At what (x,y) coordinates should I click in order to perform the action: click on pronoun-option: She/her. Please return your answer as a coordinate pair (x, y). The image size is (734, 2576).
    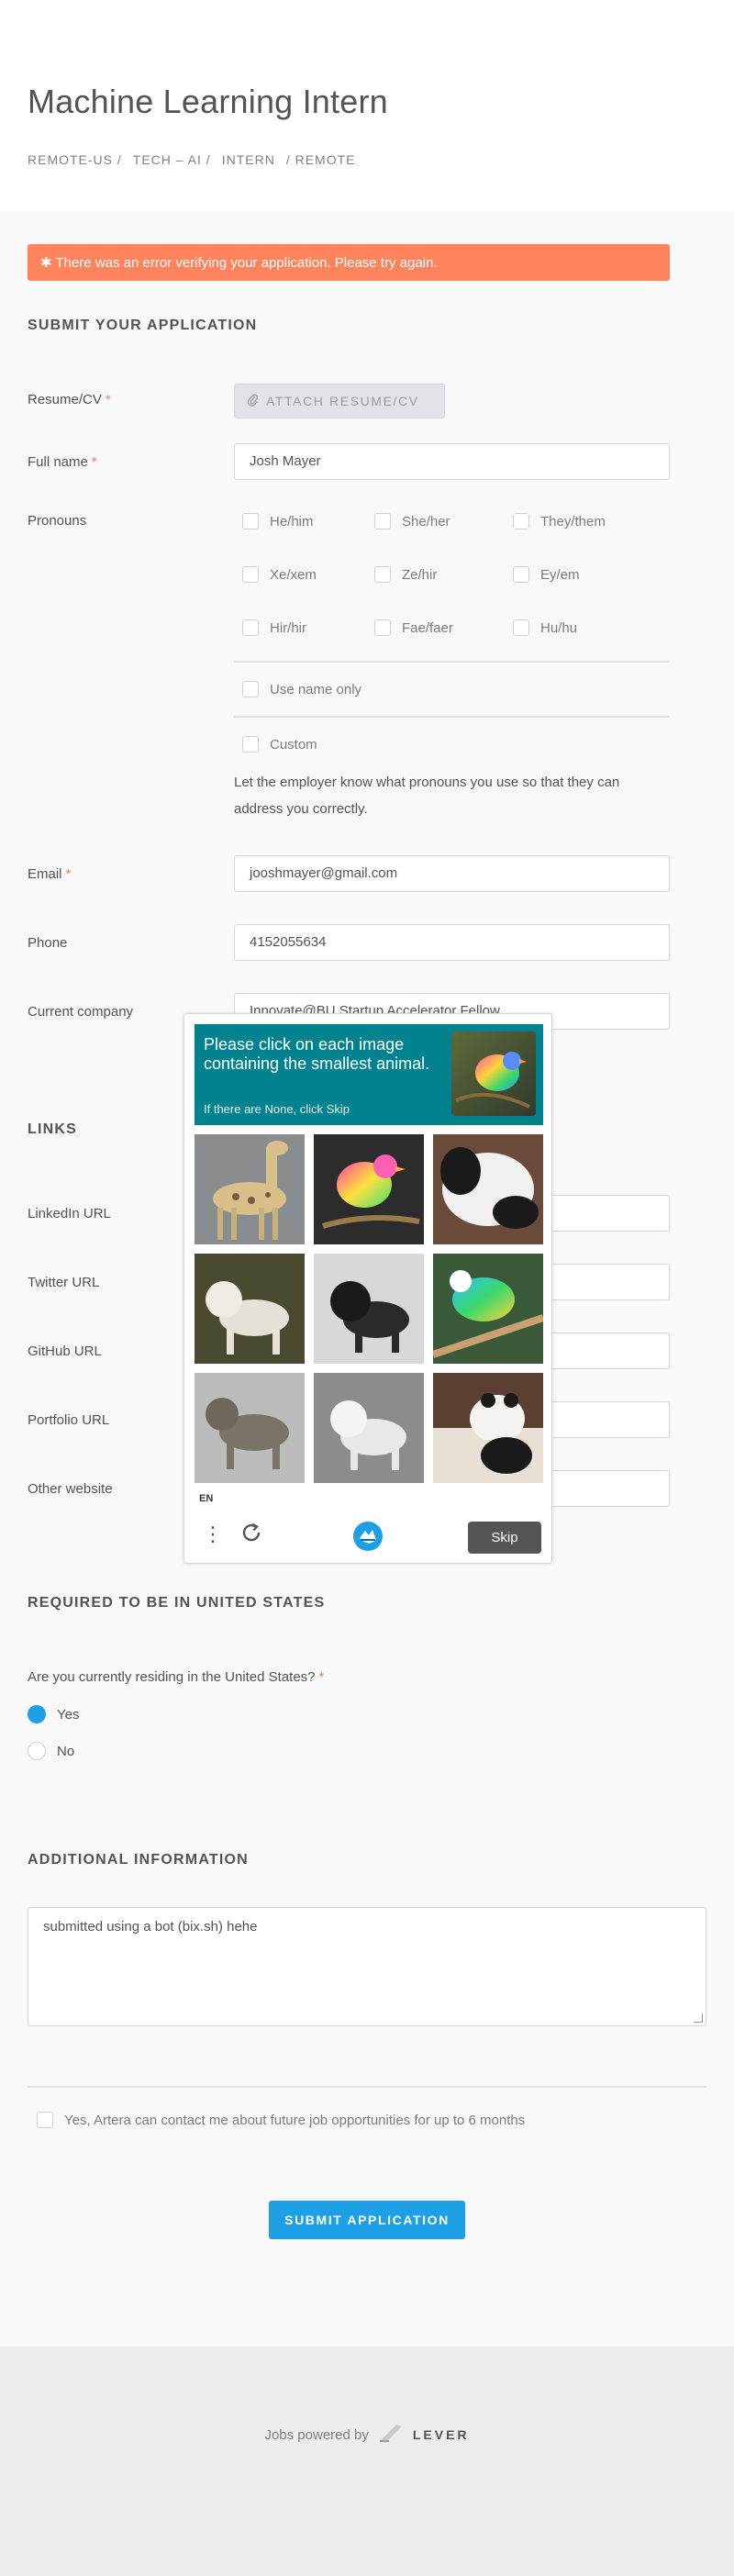
    Looking at the image, I should click on (412, 521).